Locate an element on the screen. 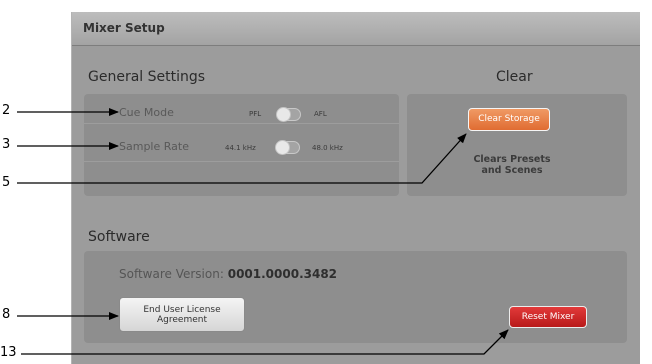 The image size is (652, 364). reset-mixer-button: Reset Mixer is located at coordinates (548, 317).